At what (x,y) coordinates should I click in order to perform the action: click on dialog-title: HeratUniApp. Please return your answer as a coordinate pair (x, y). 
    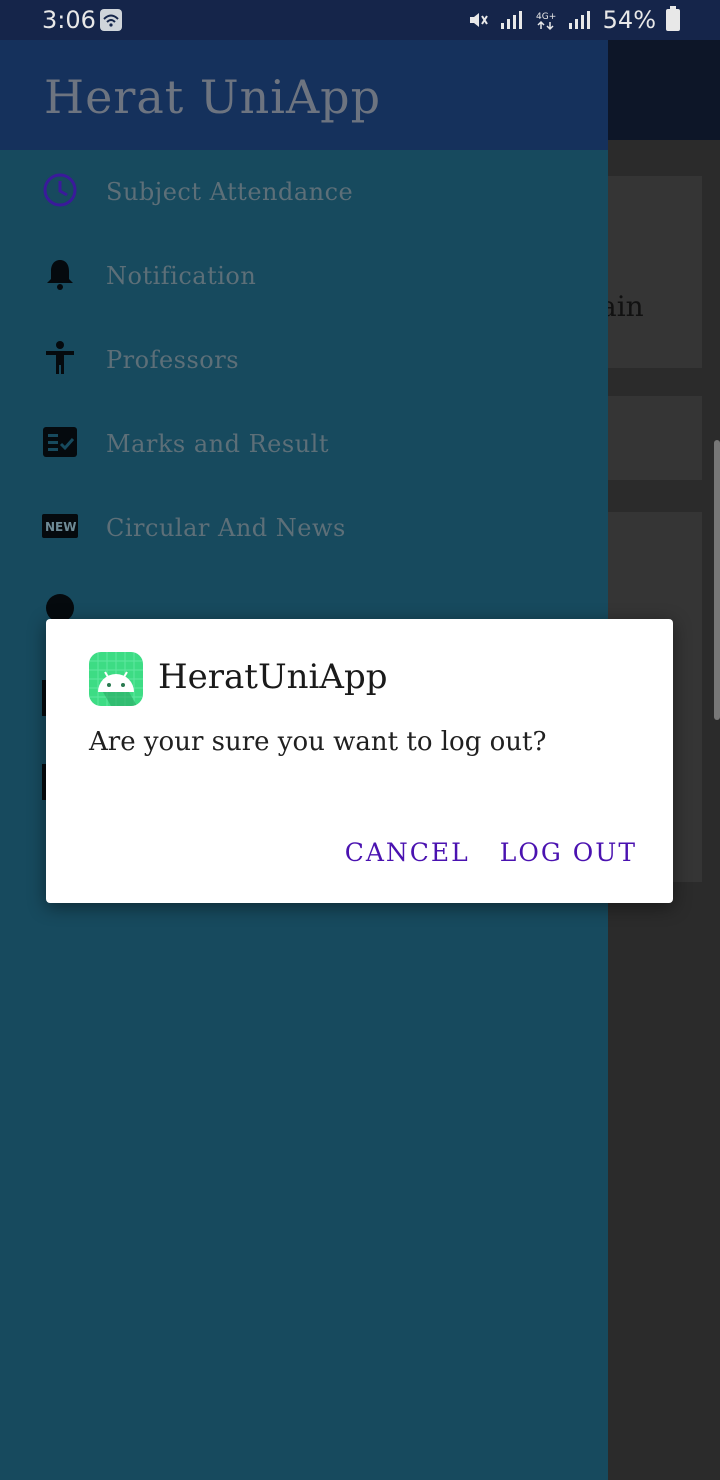
    Looking at the image, I should click on (273, 677).